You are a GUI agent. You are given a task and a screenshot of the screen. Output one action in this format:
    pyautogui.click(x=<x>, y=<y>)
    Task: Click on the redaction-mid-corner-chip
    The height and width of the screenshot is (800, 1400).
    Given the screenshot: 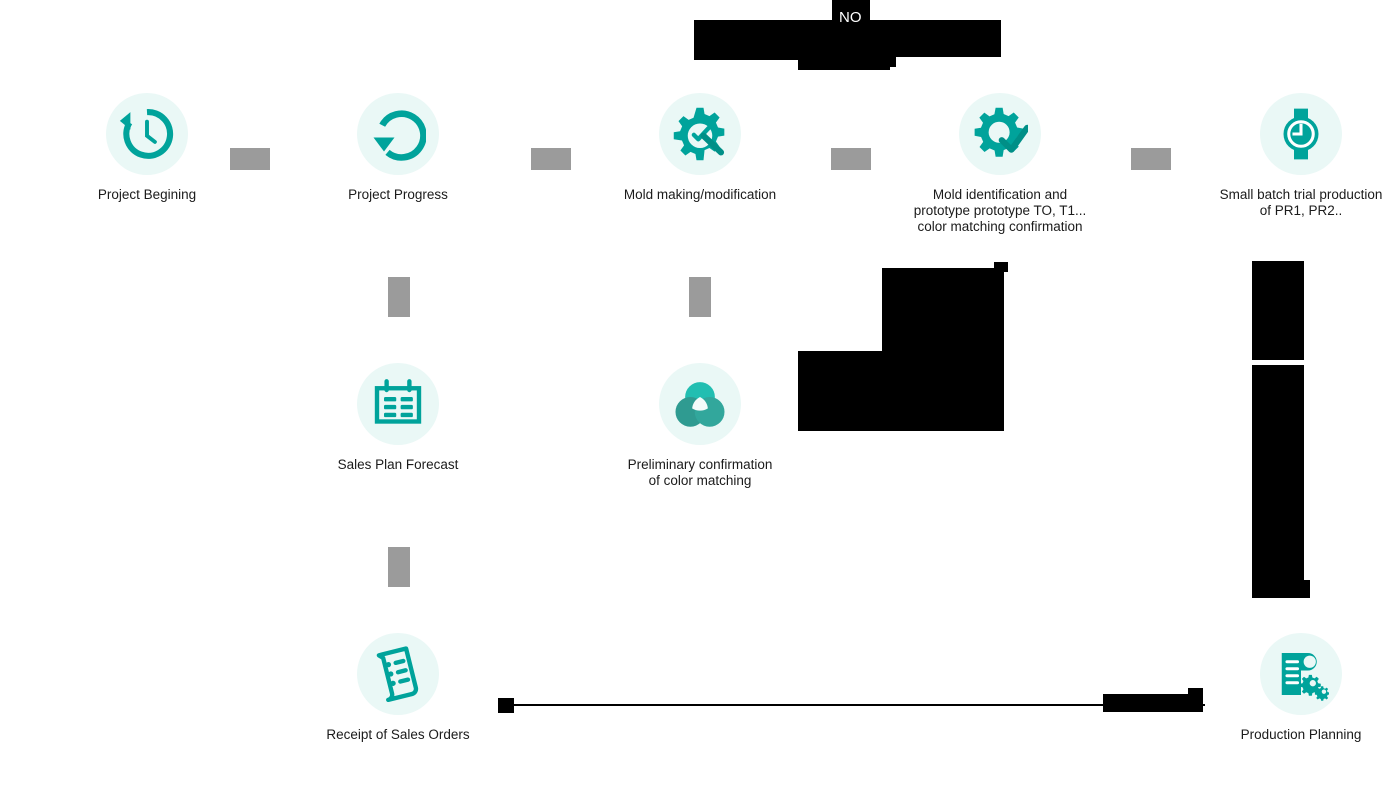 What is the action you would take?
    pyautogui.click(x=1001, y=267)
    